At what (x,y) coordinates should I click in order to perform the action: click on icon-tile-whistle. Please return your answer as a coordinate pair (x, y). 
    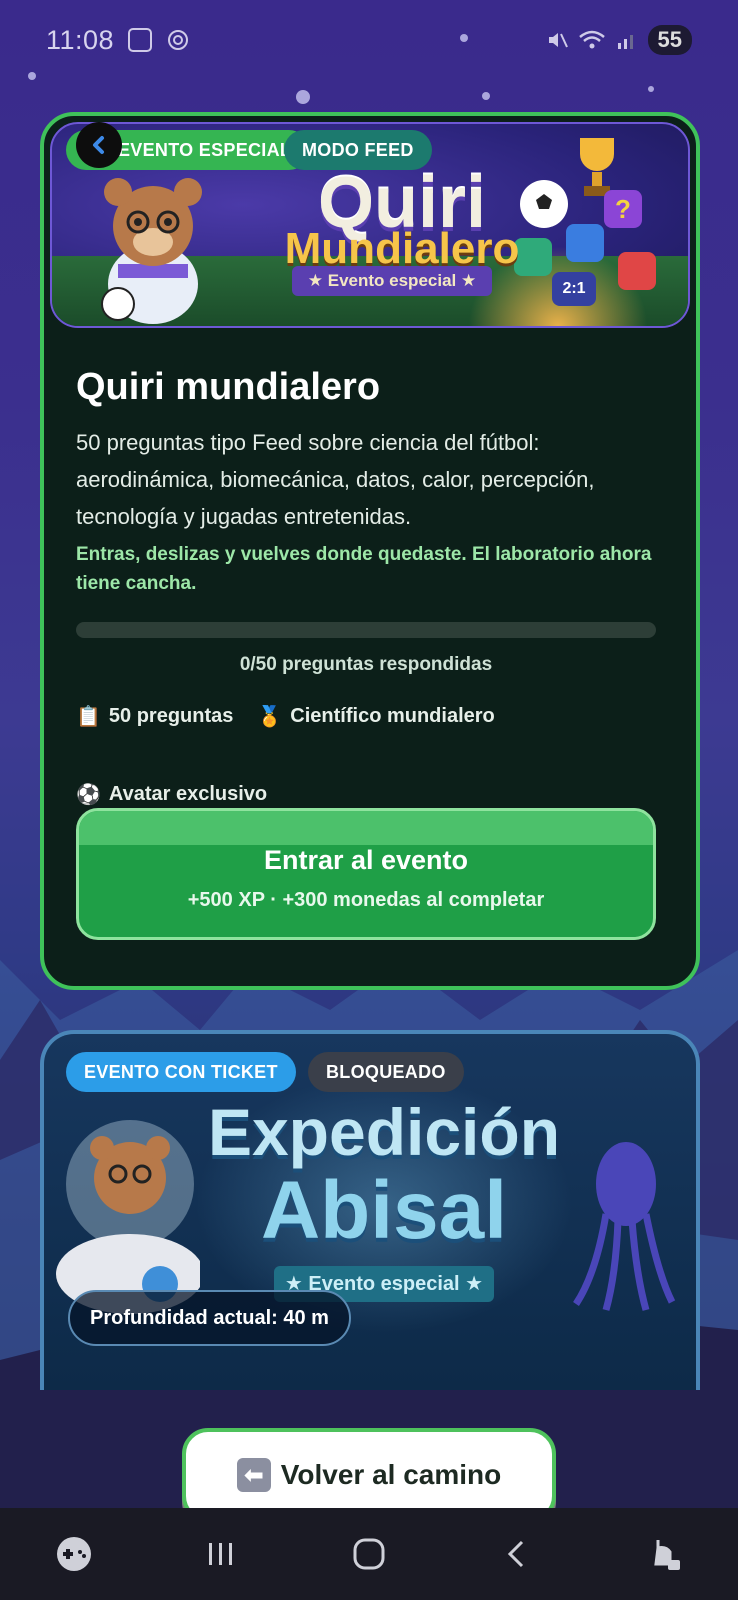
    Looking at the image, I should click on (585, 243).